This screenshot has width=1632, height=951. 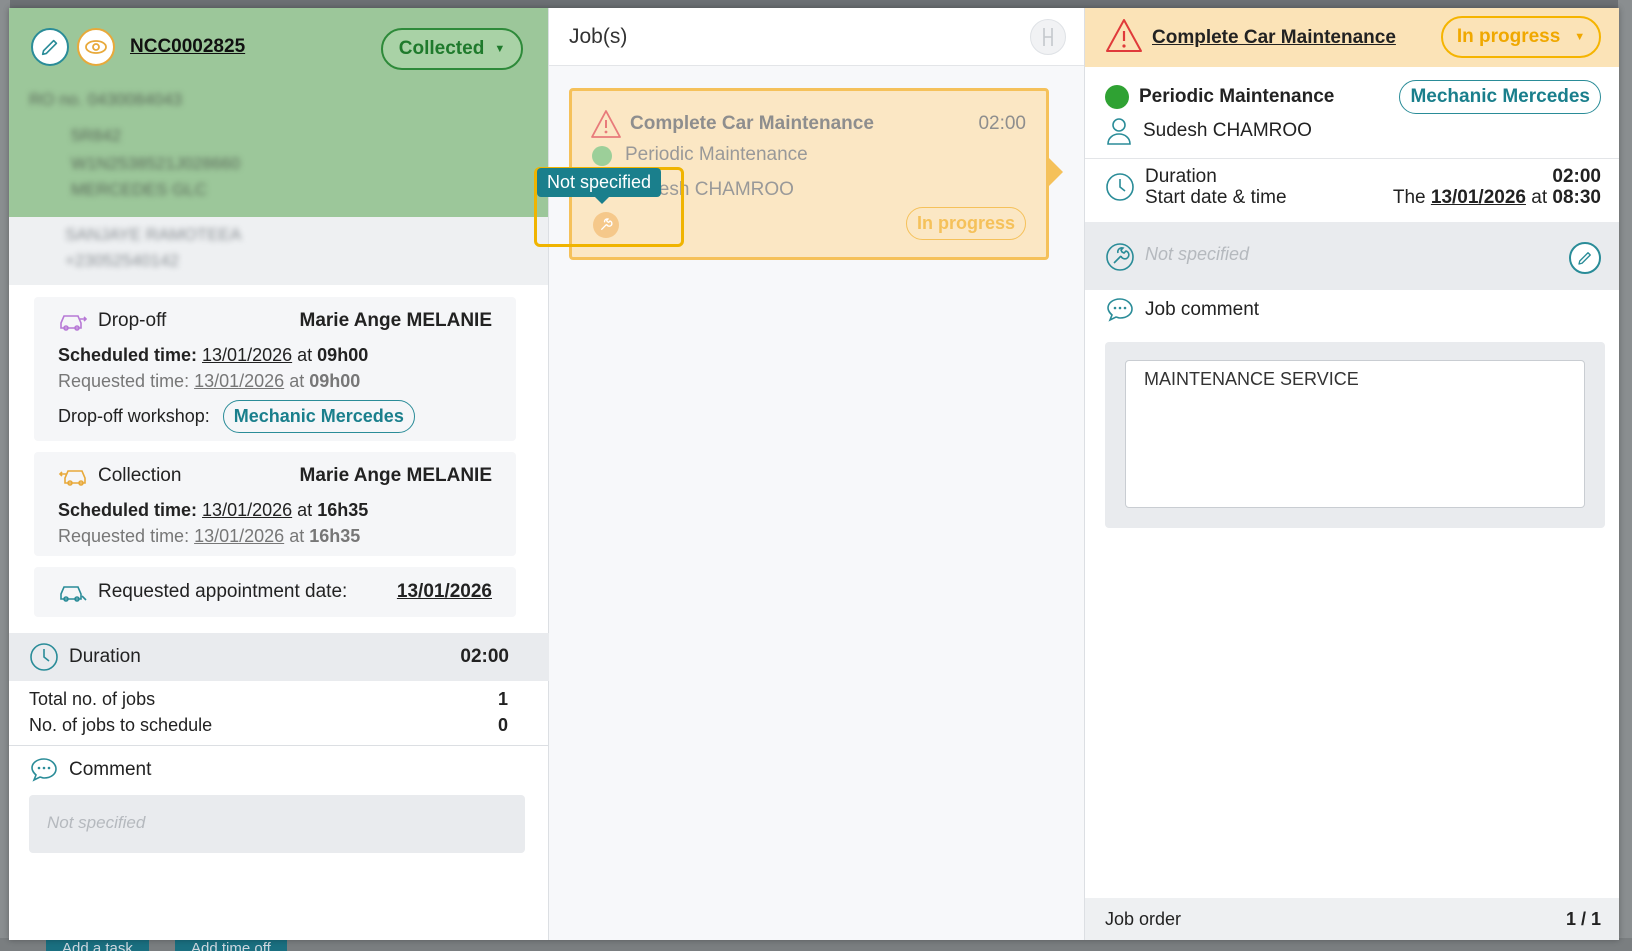 What do you see at coordinates (1202, 309) in the screenshot?
I see `job-comment-label: Job comment` at bounding box center [1202, 309].